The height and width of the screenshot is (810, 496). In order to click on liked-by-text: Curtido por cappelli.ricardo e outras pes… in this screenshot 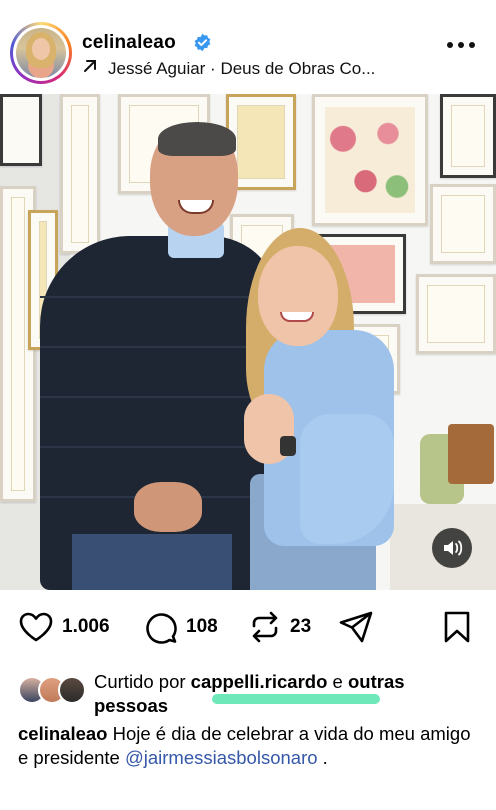, I will do `click(249, 693)`.